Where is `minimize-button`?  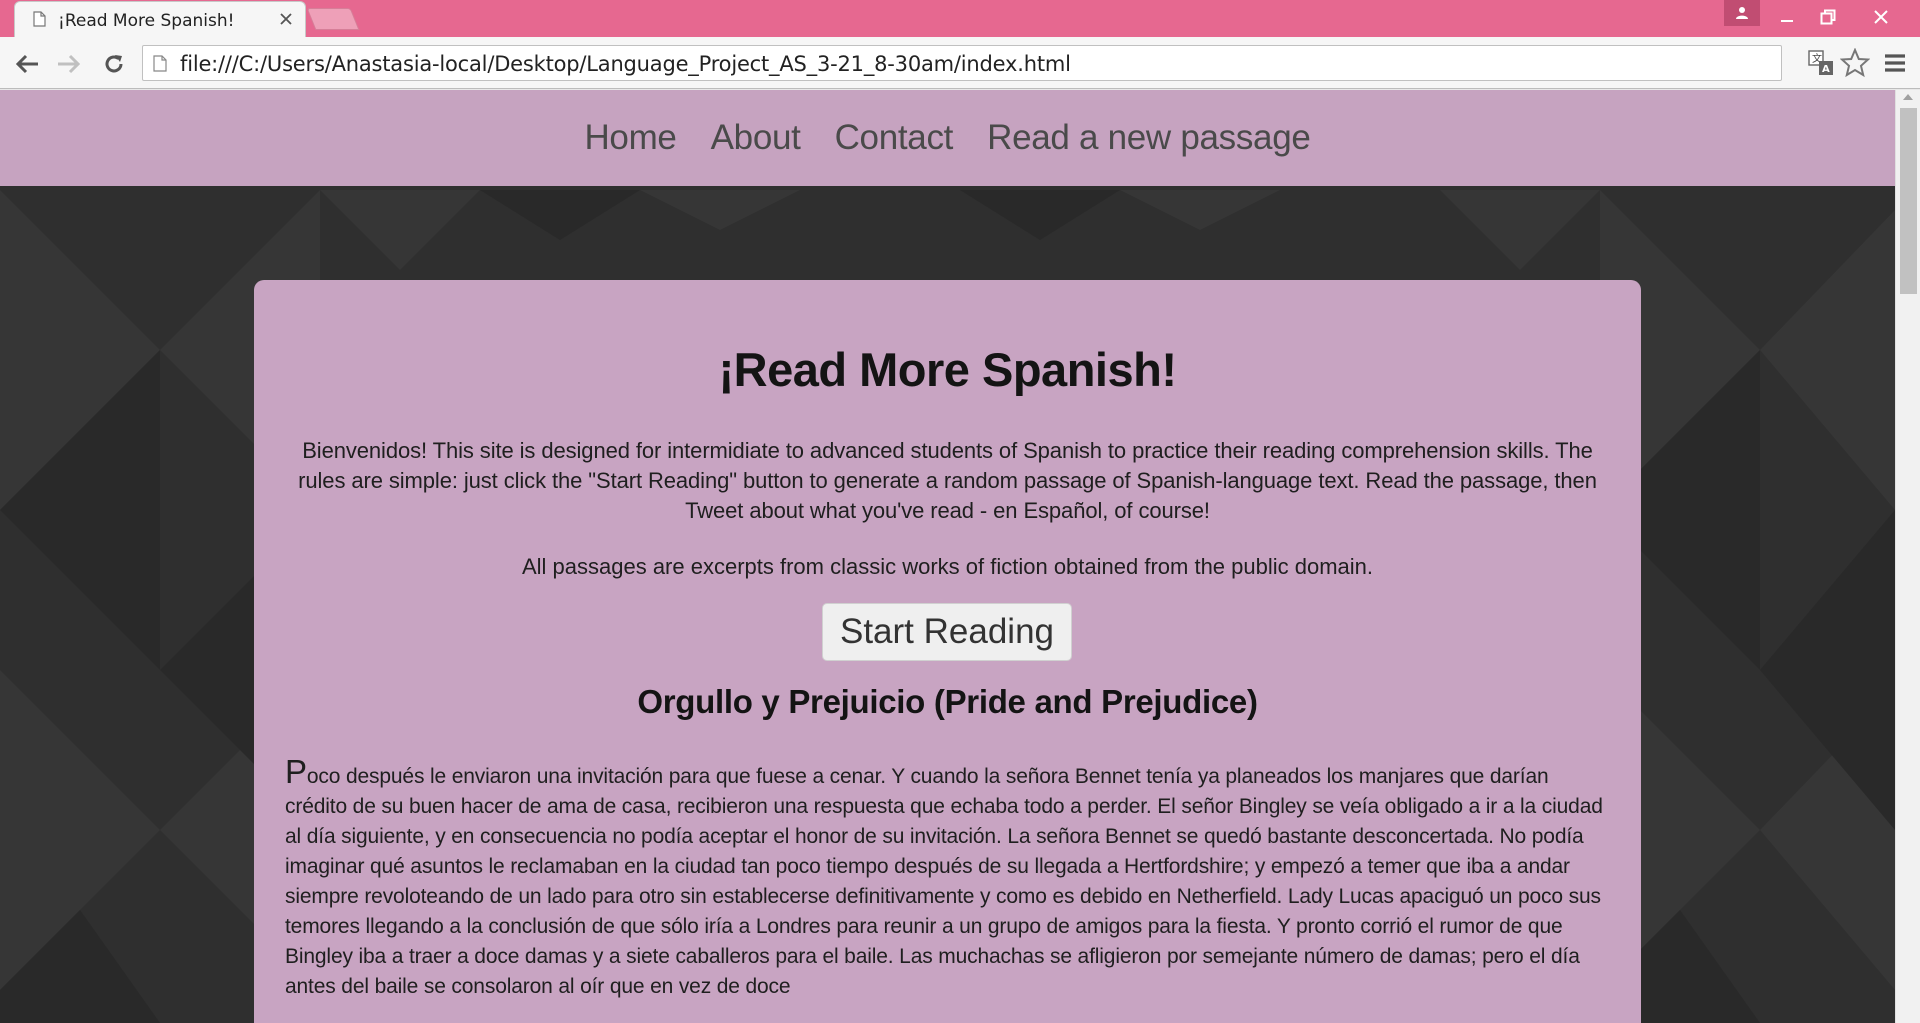
minimize-button is located at coordinates (1787, 17).